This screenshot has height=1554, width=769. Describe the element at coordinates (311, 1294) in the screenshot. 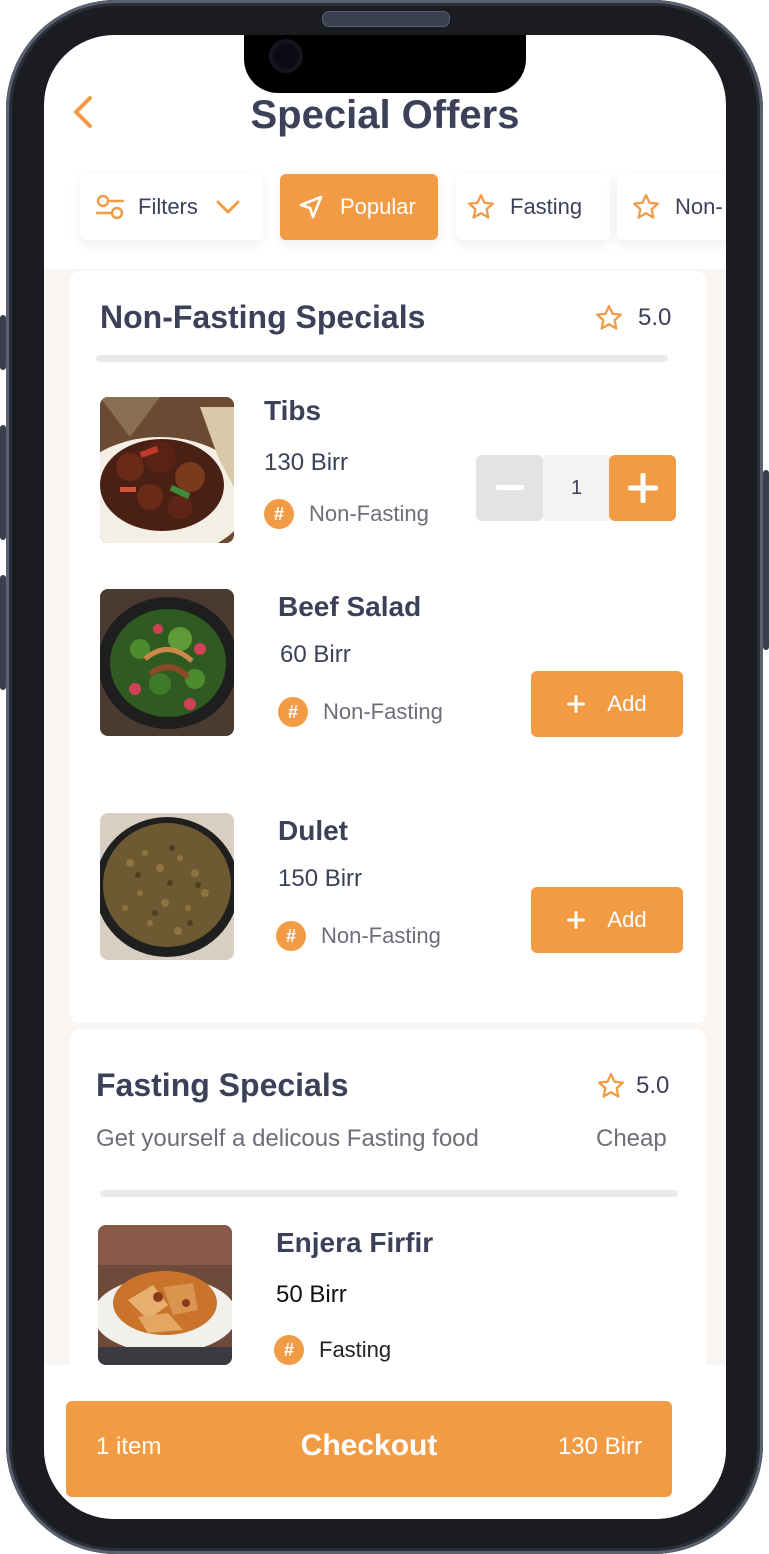

I see `food-price: 50 Birr` at that location.